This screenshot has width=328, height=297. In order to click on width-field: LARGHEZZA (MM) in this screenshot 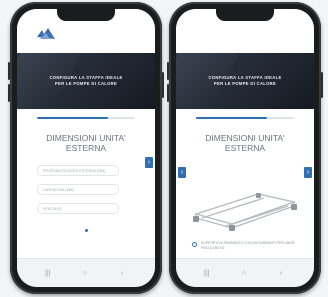, I will do `click(78, 189)`.